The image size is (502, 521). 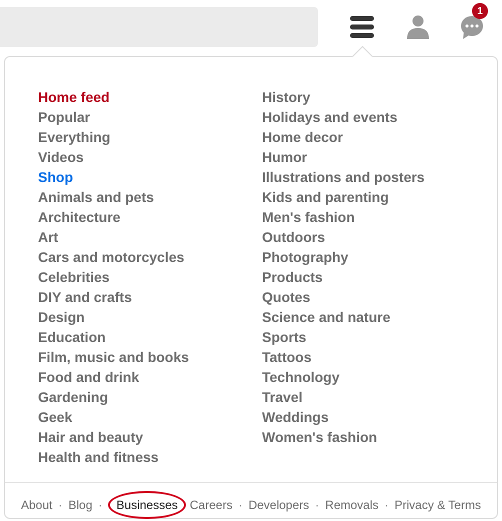 I want to click on category-link: Home feed, so click(x=150, y=97).